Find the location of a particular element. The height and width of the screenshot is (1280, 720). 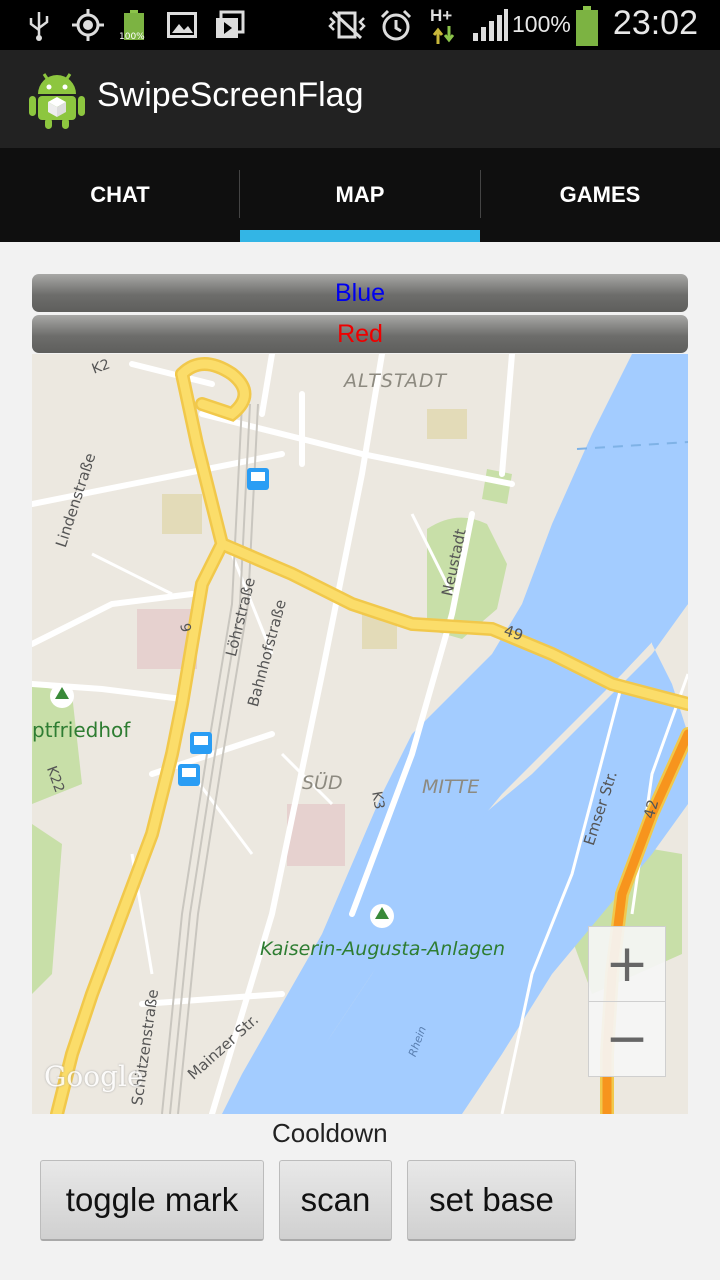

gallery-icon is located at coordinates (182, 25).